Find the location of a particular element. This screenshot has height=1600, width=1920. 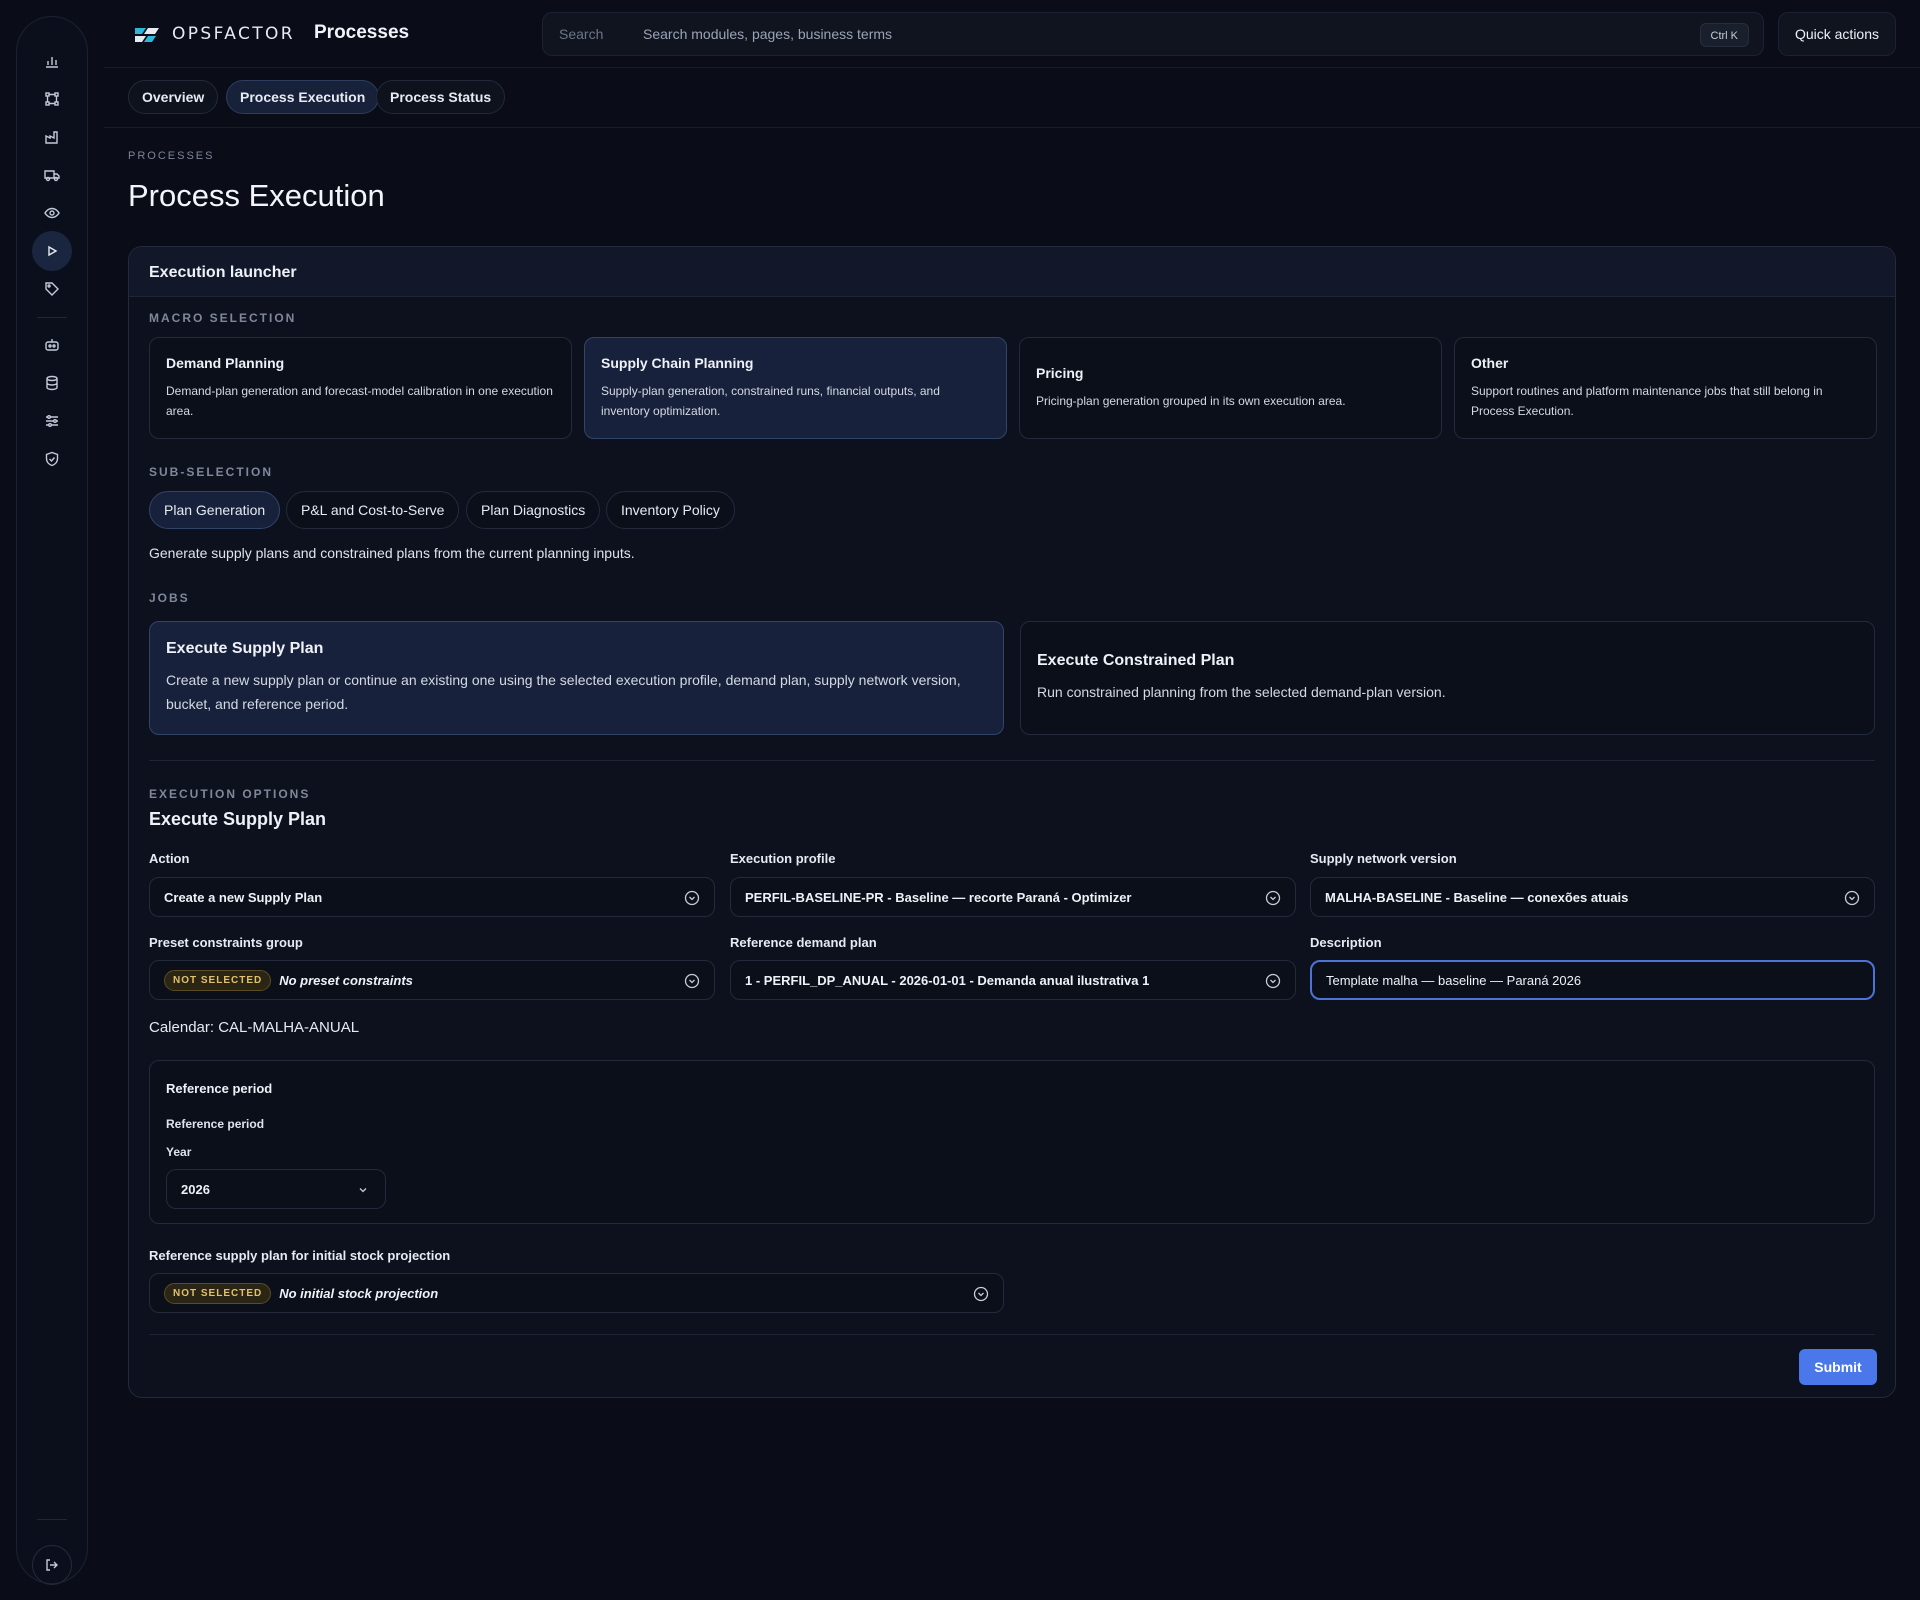

execution-options-title: Execute Supply Plan is located at coordinates (238, 819).